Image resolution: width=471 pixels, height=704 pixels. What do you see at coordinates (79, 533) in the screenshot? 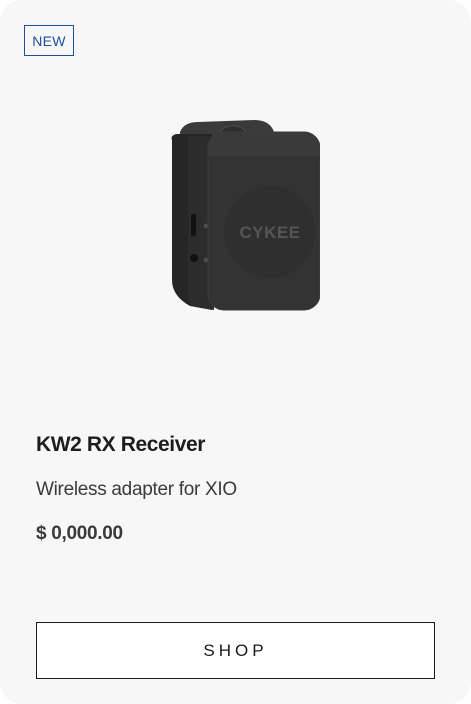
I see `product-price: $ 0,000.00` at bounding box center [79, 533].